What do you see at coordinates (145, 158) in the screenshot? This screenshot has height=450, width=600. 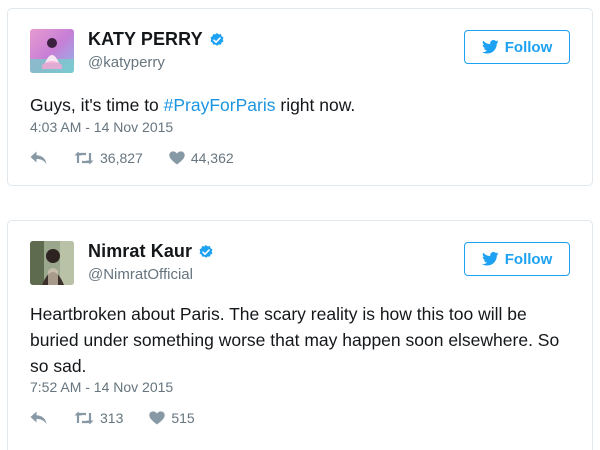 I see `tweet-actions: 36,827 44,362` at bounding box center [145, 158].